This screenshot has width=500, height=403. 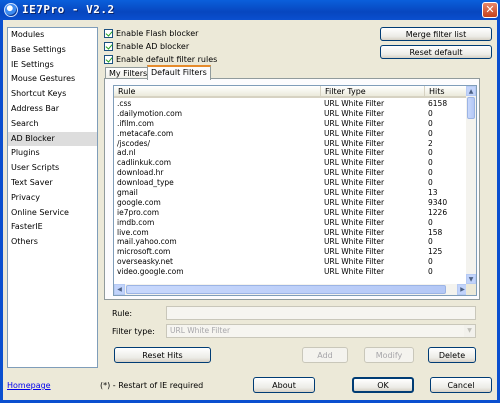 I want to click on table-row: google.com URL White Filter 9340, so click(x=291, y=203).